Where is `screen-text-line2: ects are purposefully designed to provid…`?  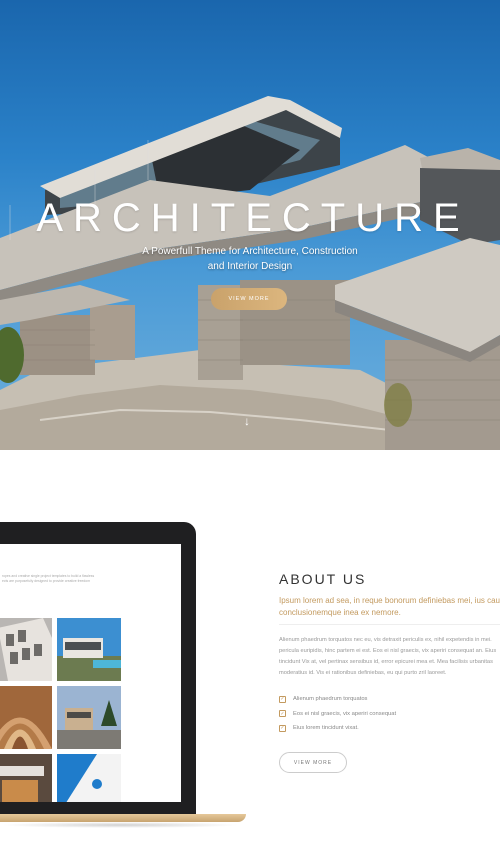
screen-text-line2: ects are purposefully designed to provid… is located at coordinates (46, 581).